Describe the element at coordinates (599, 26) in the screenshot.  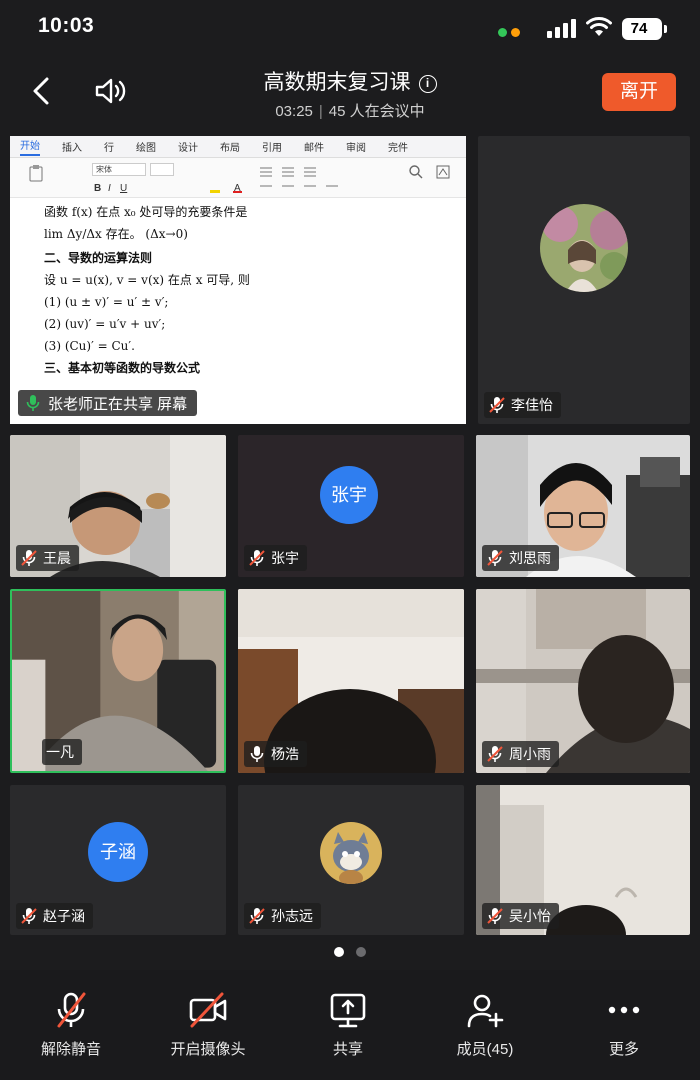
I see `wifi-icon` at that location.